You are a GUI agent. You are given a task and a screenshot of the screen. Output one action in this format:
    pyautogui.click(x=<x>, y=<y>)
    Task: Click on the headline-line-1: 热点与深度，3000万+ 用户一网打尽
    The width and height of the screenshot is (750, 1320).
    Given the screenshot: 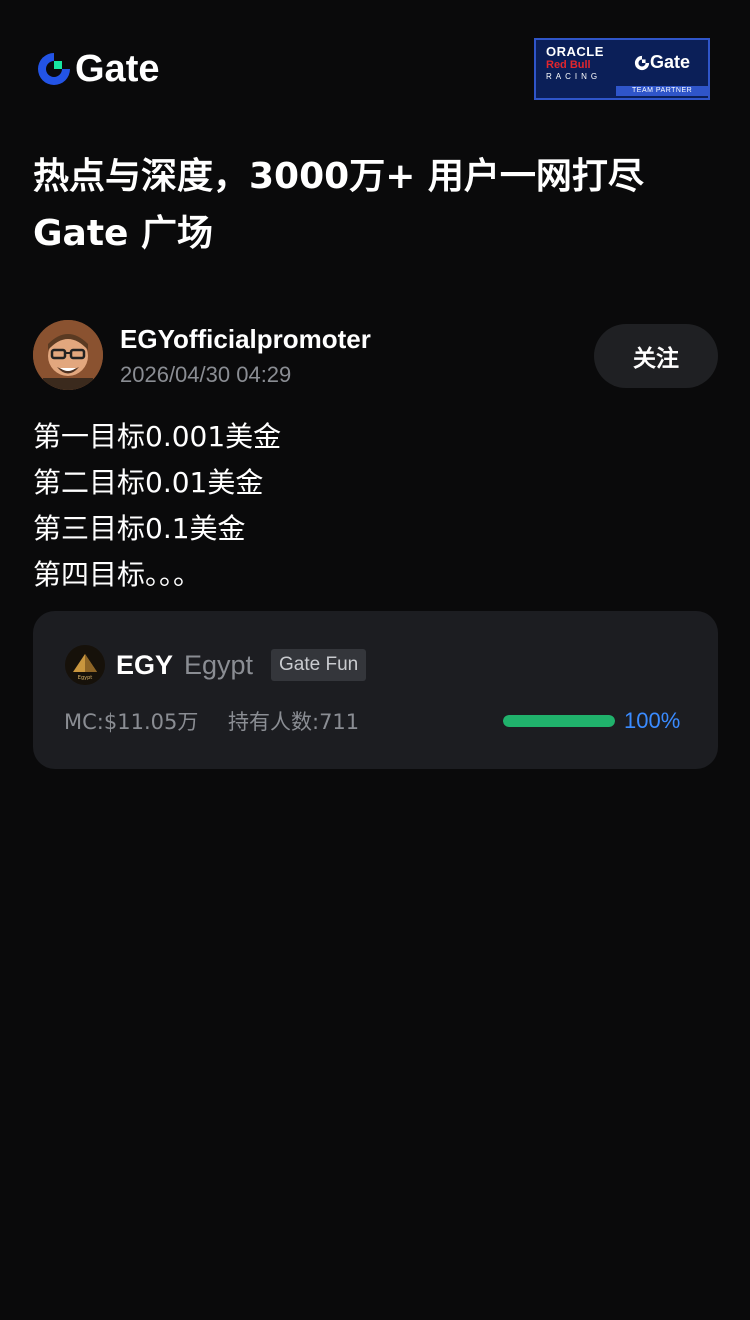 What is the action you would take?
    pyautogui.click(x=338, y=176)
    